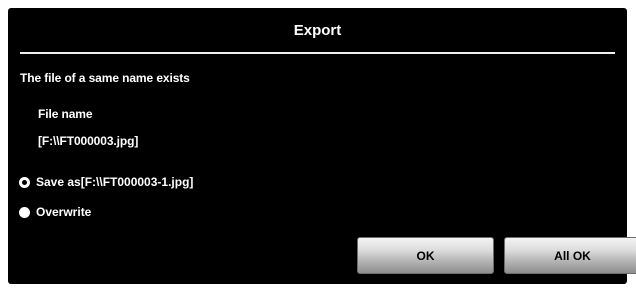 This screenshot has height=293, width=636. Describe the element at coordinates (570, 255) in the screenshot. I see `all-ok-button: All OK` at that location.